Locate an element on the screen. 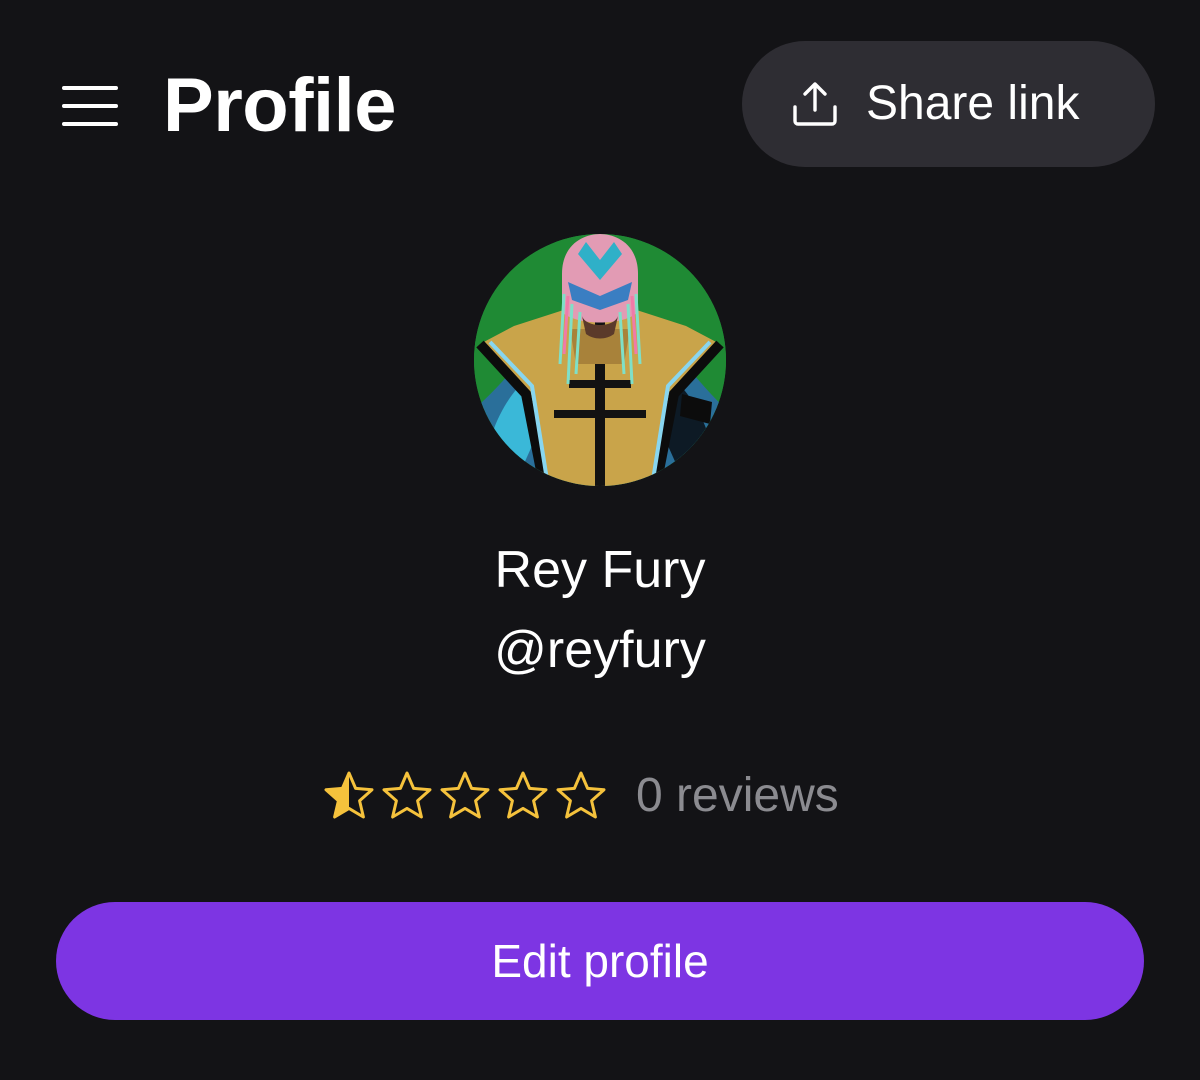  star-rating is located at coordinates (465, 796).